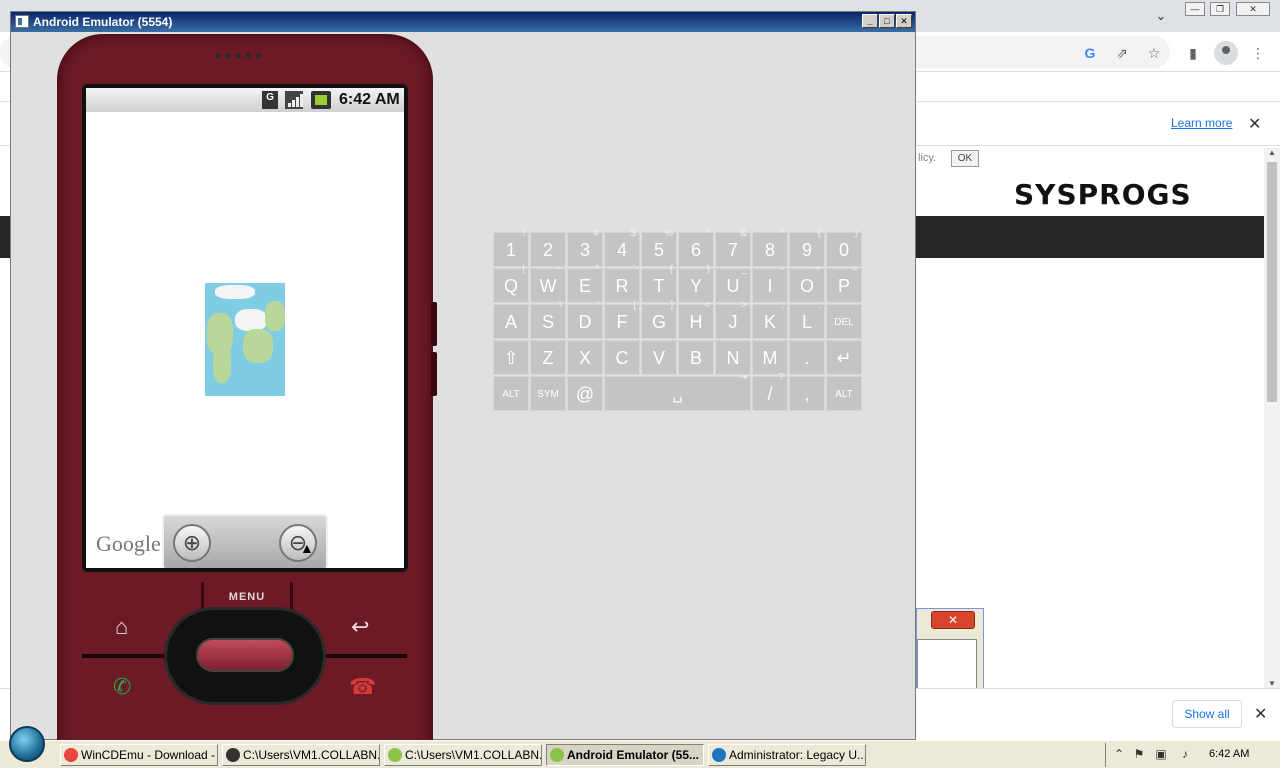 Image resolution: width=1280 pixels, height=768 pixels. What do you see at coordinates (585, 357) in the screenshot?
I see `key-x: X` at bounding box center [585, 357].